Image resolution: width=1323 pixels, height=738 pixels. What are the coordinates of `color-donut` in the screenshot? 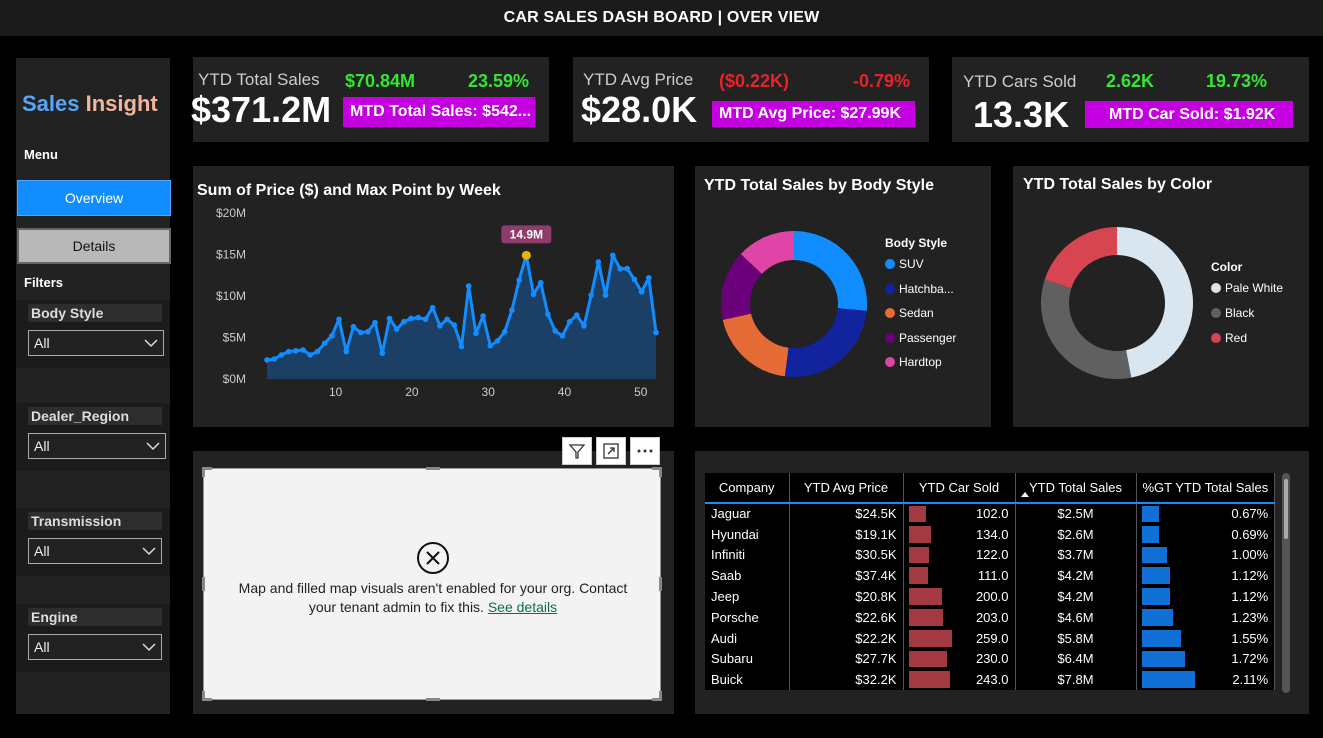 It's located at (1161, 296).